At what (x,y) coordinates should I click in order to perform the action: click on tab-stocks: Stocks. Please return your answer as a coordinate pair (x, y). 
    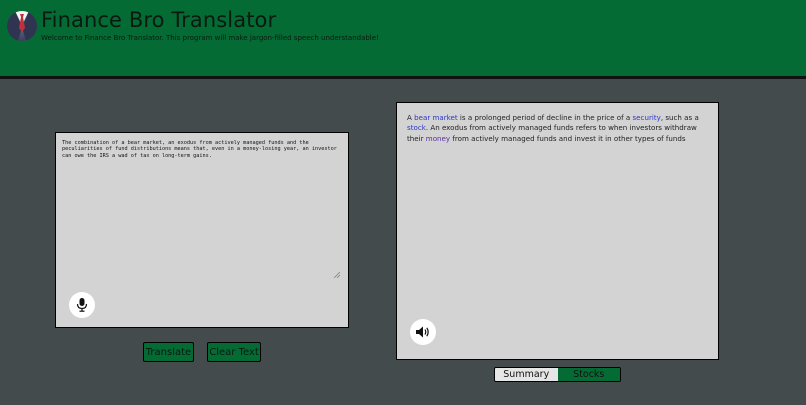
    Looking at the image, I should click on (588, 374).